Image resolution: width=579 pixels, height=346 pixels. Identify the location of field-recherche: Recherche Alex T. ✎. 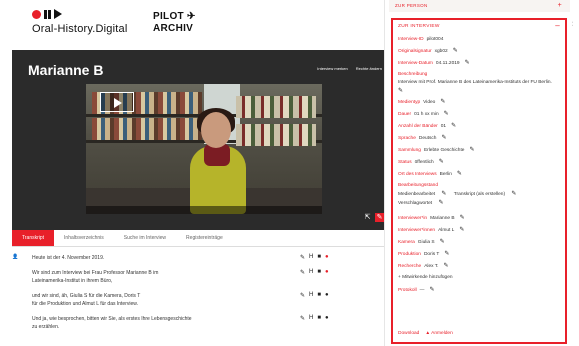
(423, 266).